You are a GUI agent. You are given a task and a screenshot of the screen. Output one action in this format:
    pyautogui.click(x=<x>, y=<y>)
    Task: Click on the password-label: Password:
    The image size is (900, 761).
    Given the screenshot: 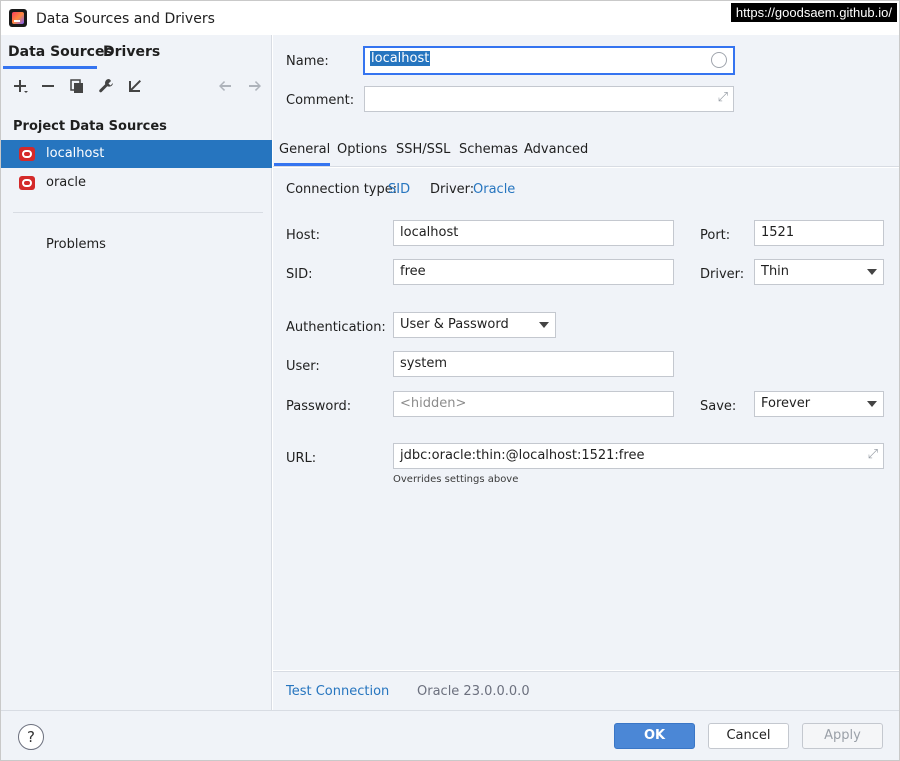 What is the action you would take?
    pyautogui.click(x=319, y=406)
    